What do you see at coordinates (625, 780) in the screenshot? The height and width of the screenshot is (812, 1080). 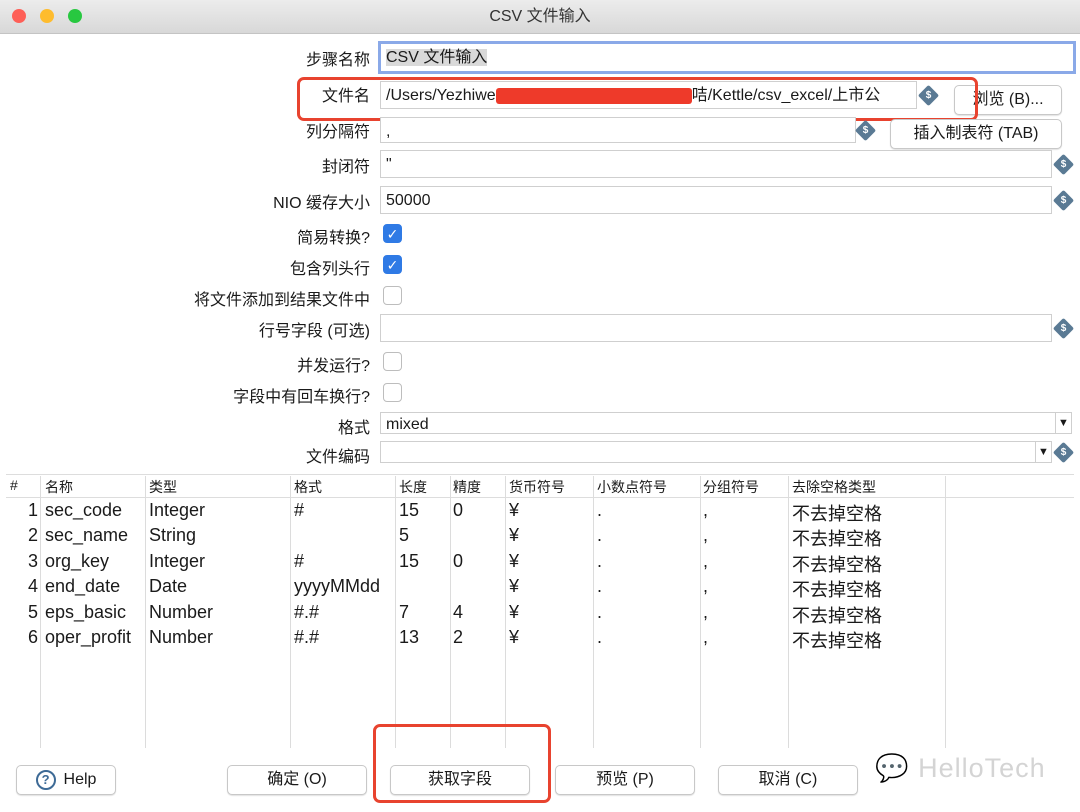 I see `preview-button: 预览 (P)` at bounding box center [625, 780].